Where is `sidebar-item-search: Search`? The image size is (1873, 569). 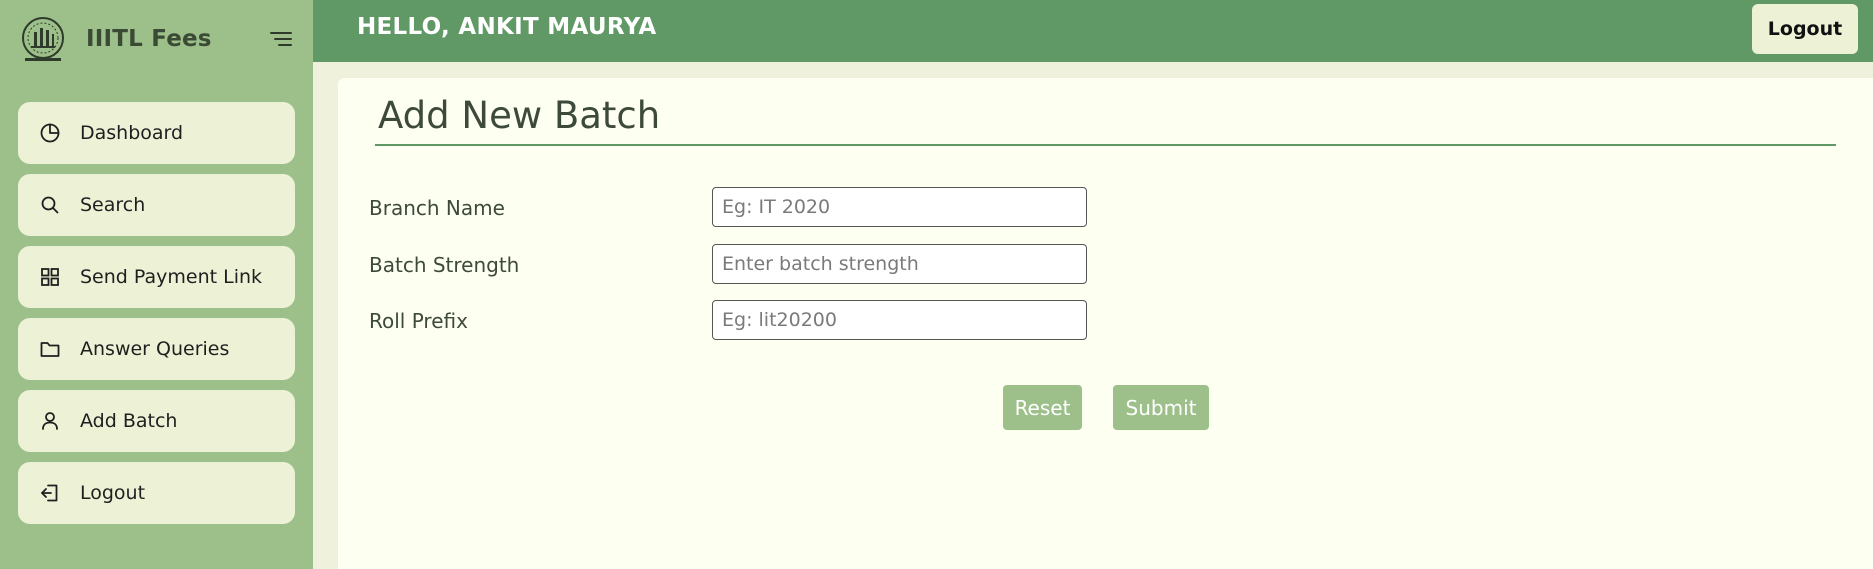
sidebar-item-search: Search is located at coordinates (156, 205).